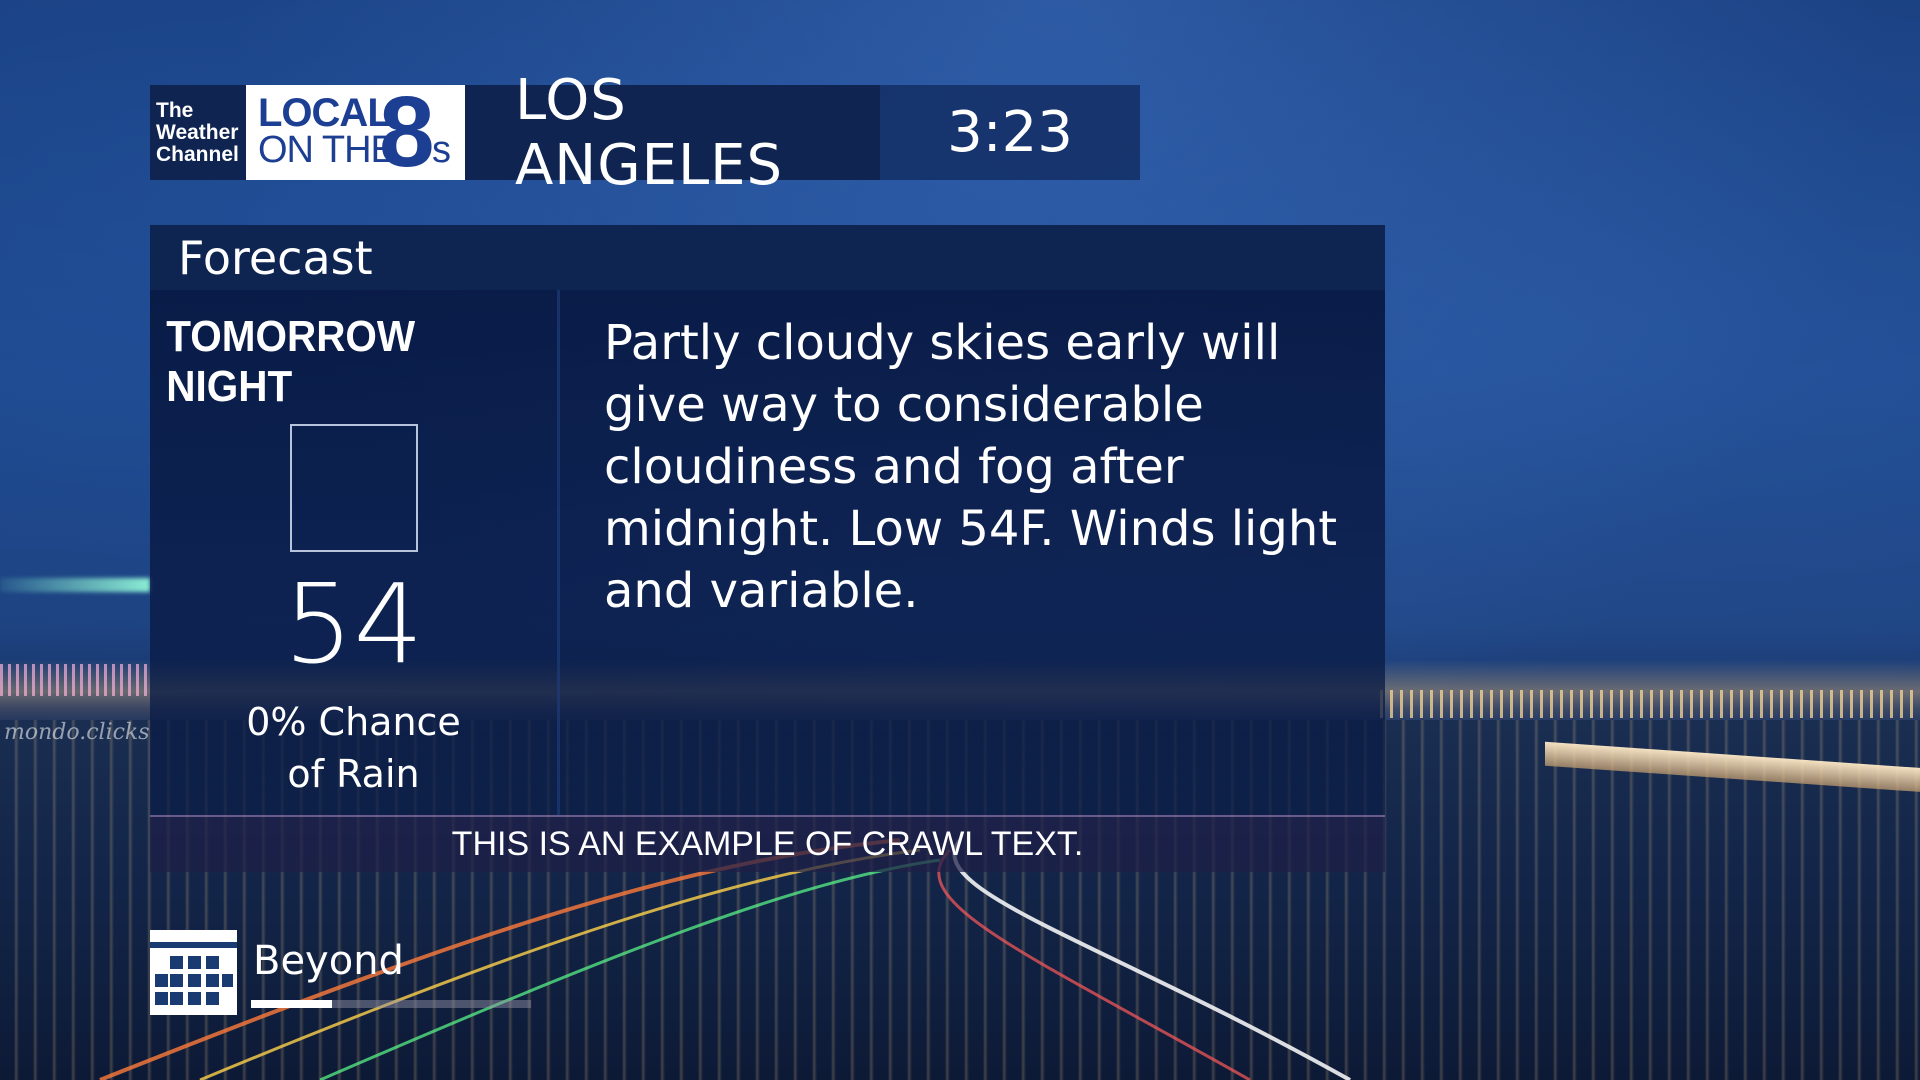  I want to click on temperature: 54, so click(353, 624).